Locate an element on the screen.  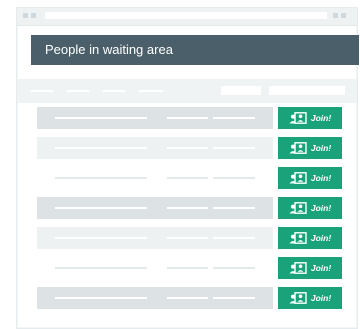
page-title: People in waiting area is located at coordinates (195, 50).